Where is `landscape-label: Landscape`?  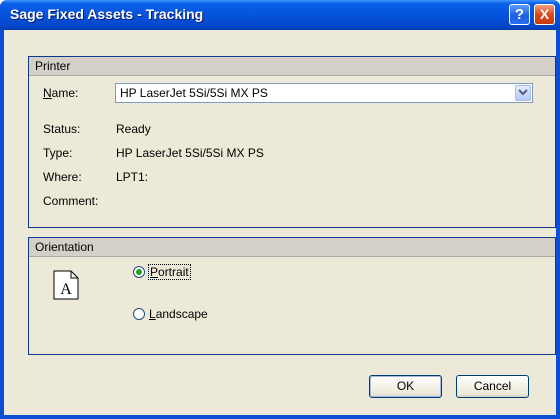 landscape-label: Landscape is located at coordinates (178, 314).